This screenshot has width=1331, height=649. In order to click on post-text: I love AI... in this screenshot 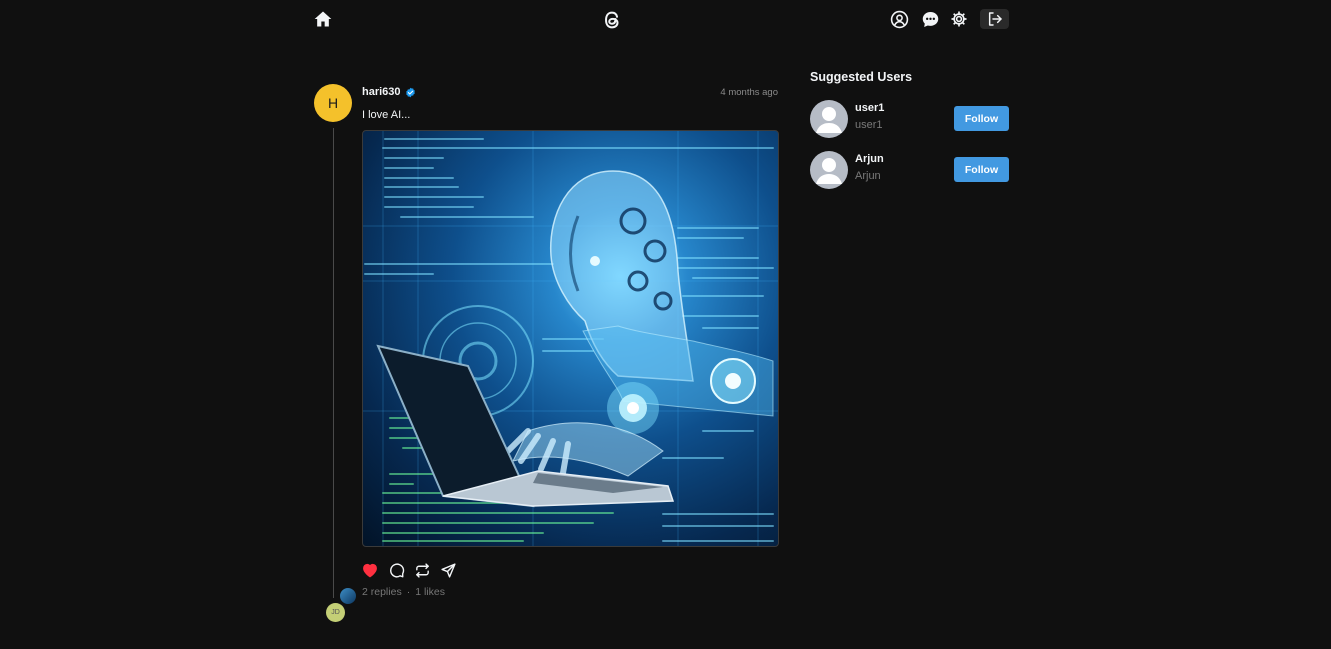, I will do `click(386, 115)`.